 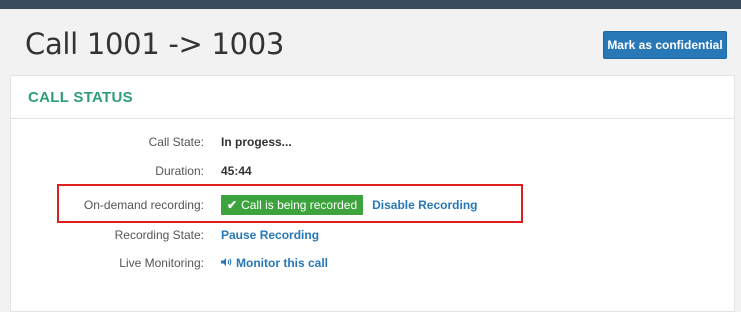 What do you see at coordinates (372, 235) in the screenshot?
I see `recording-state-row: Recording State: Pause Recording` at bounding box center [372, 235].